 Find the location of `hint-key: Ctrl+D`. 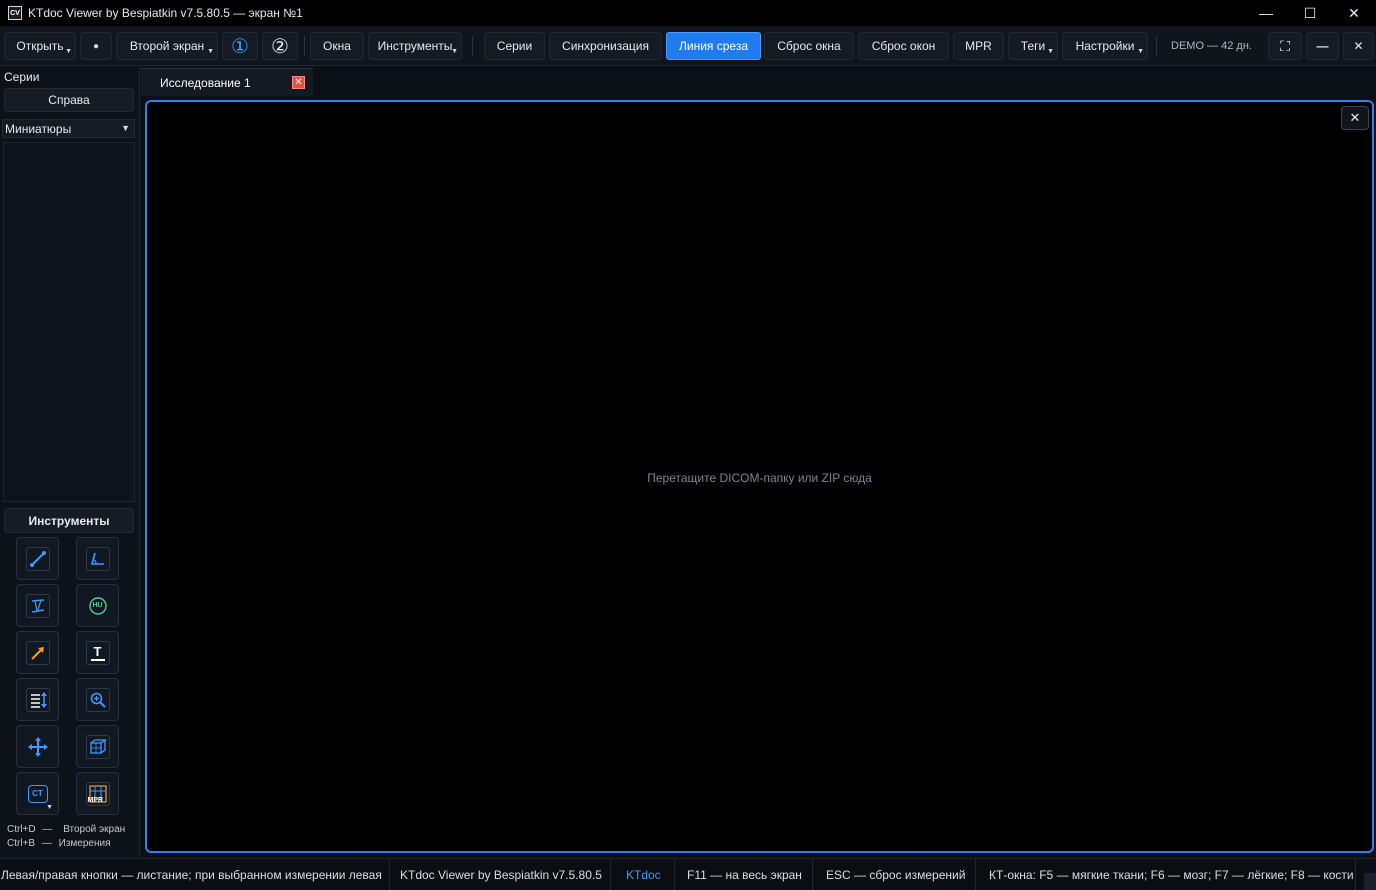

hint-key: Ctrl+D is located at coordinates (21, 829).